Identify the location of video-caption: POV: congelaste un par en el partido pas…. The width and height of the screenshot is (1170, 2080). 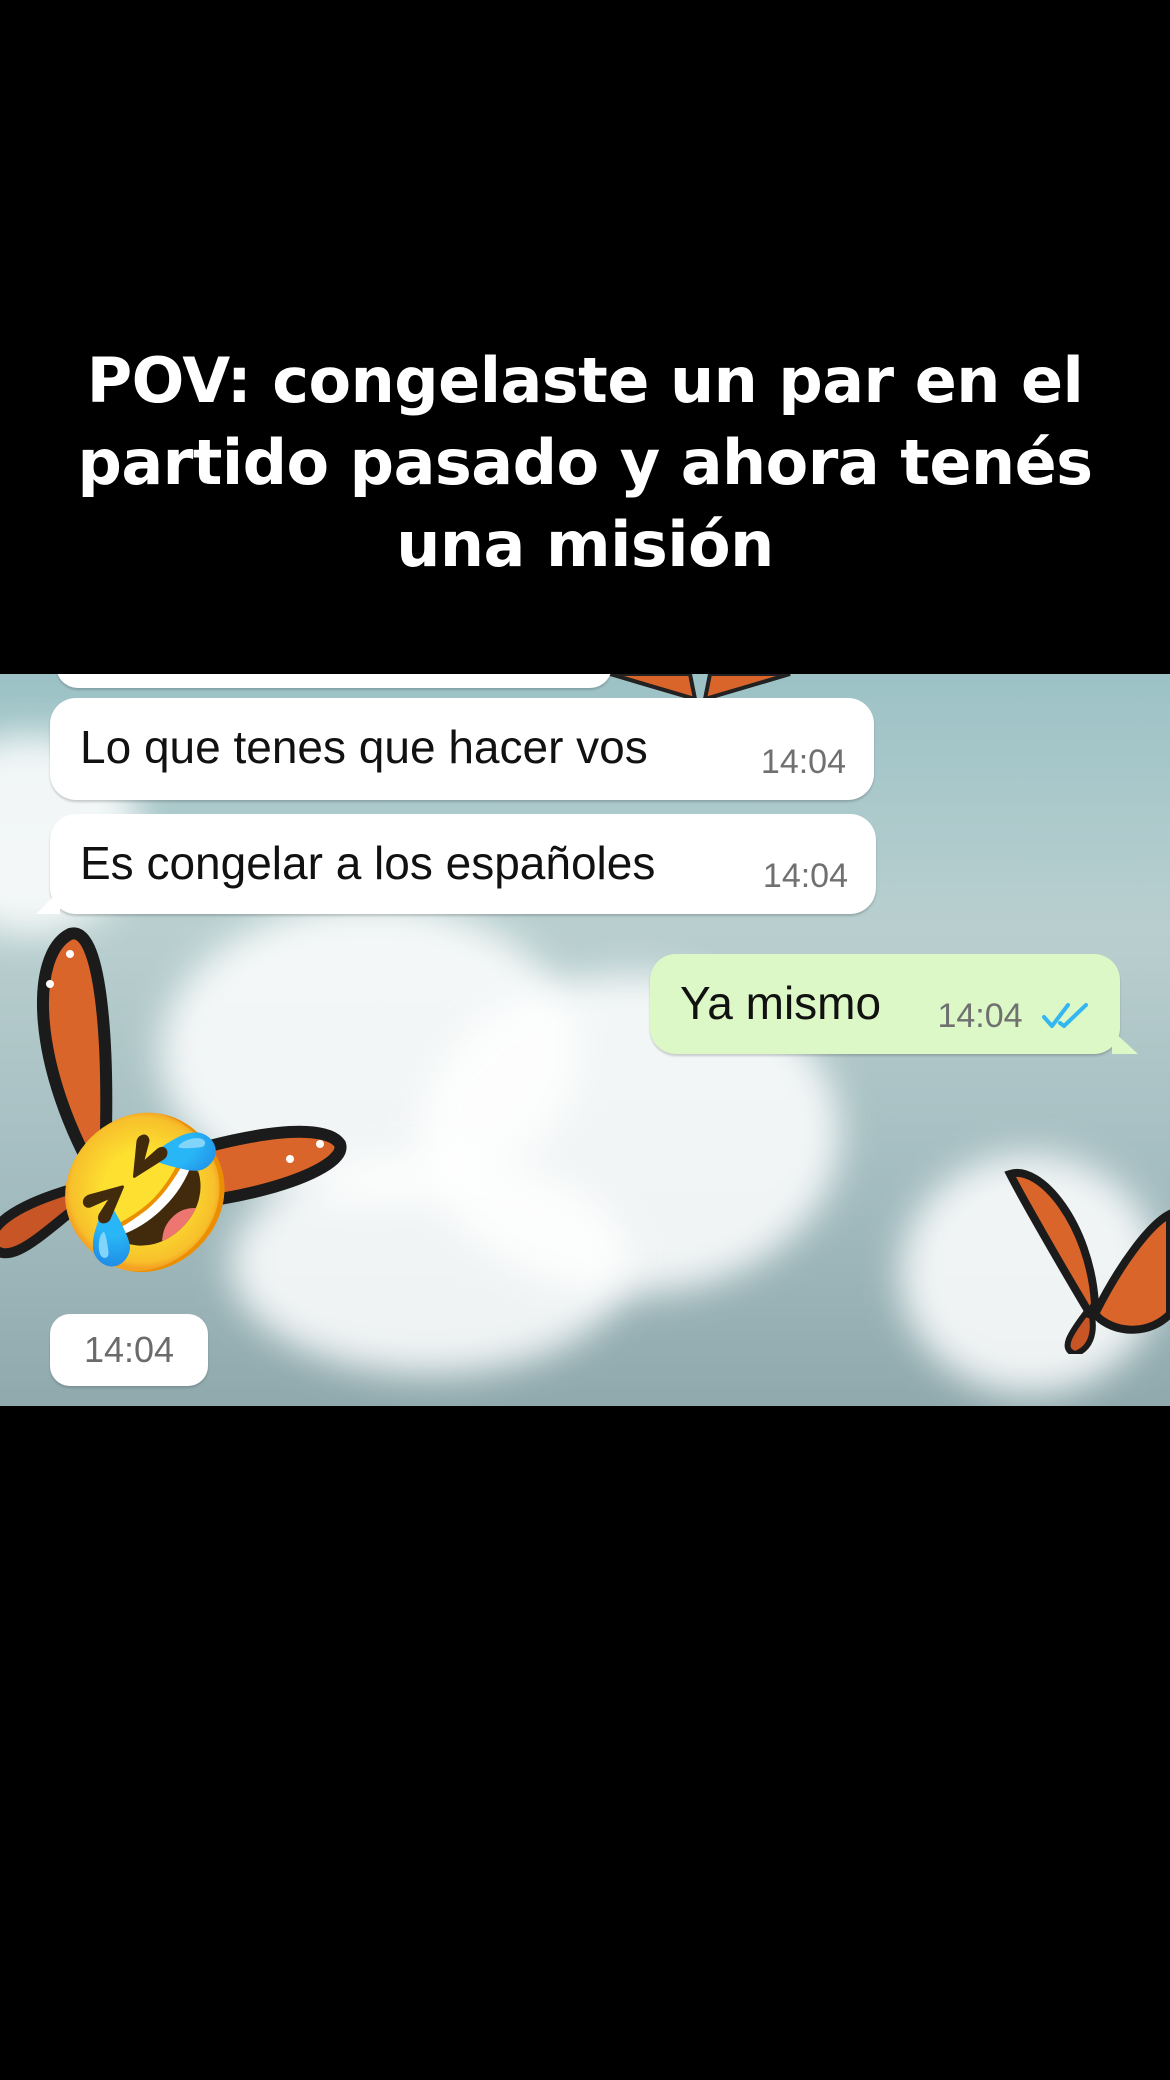
(585, 463).